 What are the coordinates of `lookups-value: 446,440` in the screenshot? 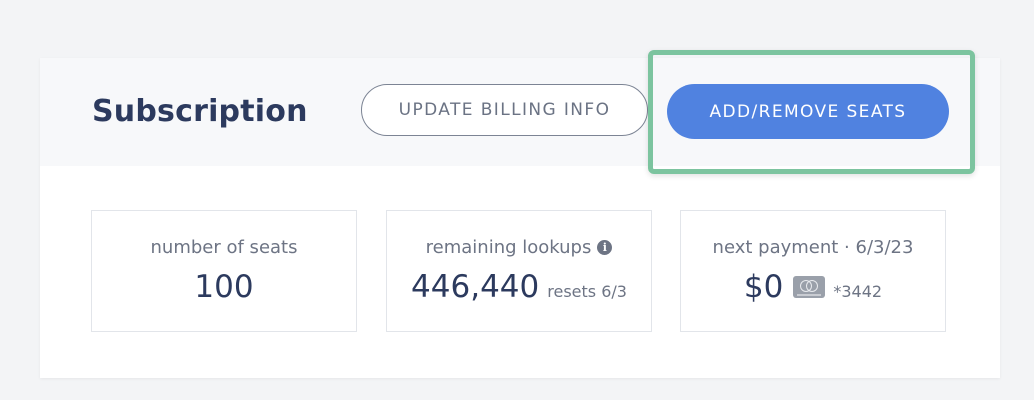 It's located at (475, 287).